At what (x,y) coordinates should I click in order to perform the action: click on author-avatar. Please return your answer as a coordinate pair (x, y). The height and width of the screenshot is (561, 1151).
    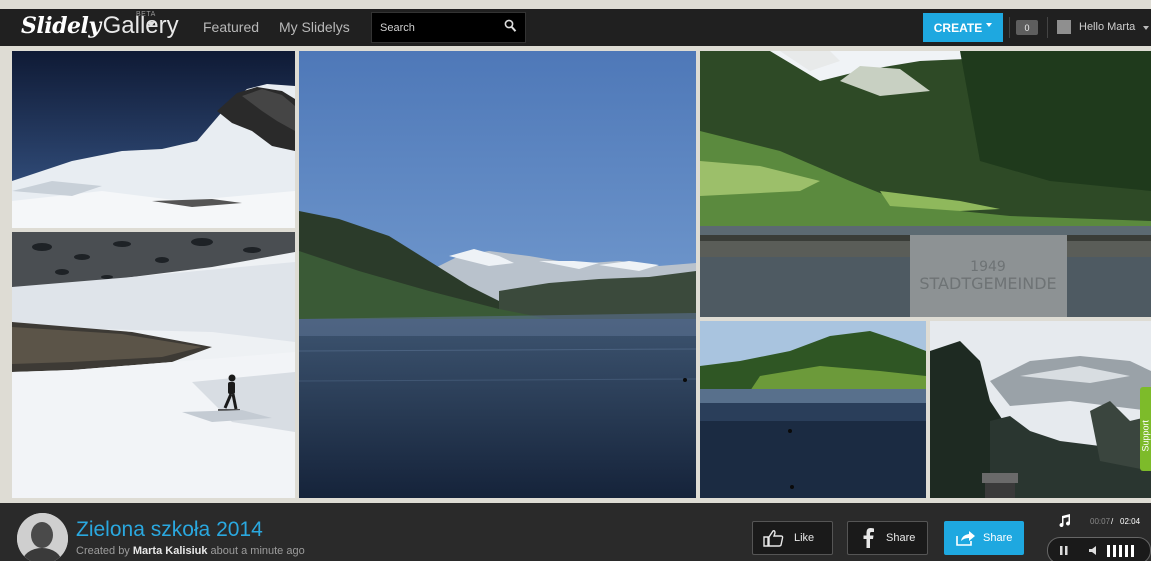
    Looking at the image, I should click on (42, 537).